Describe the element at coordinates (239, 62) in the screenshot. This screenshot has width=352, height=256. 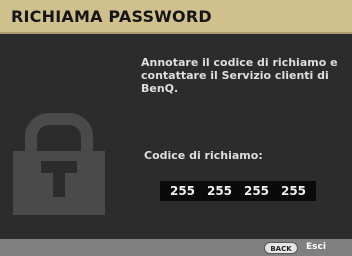
I see `message-line: Annotare il codice di richiamo e` at that location.